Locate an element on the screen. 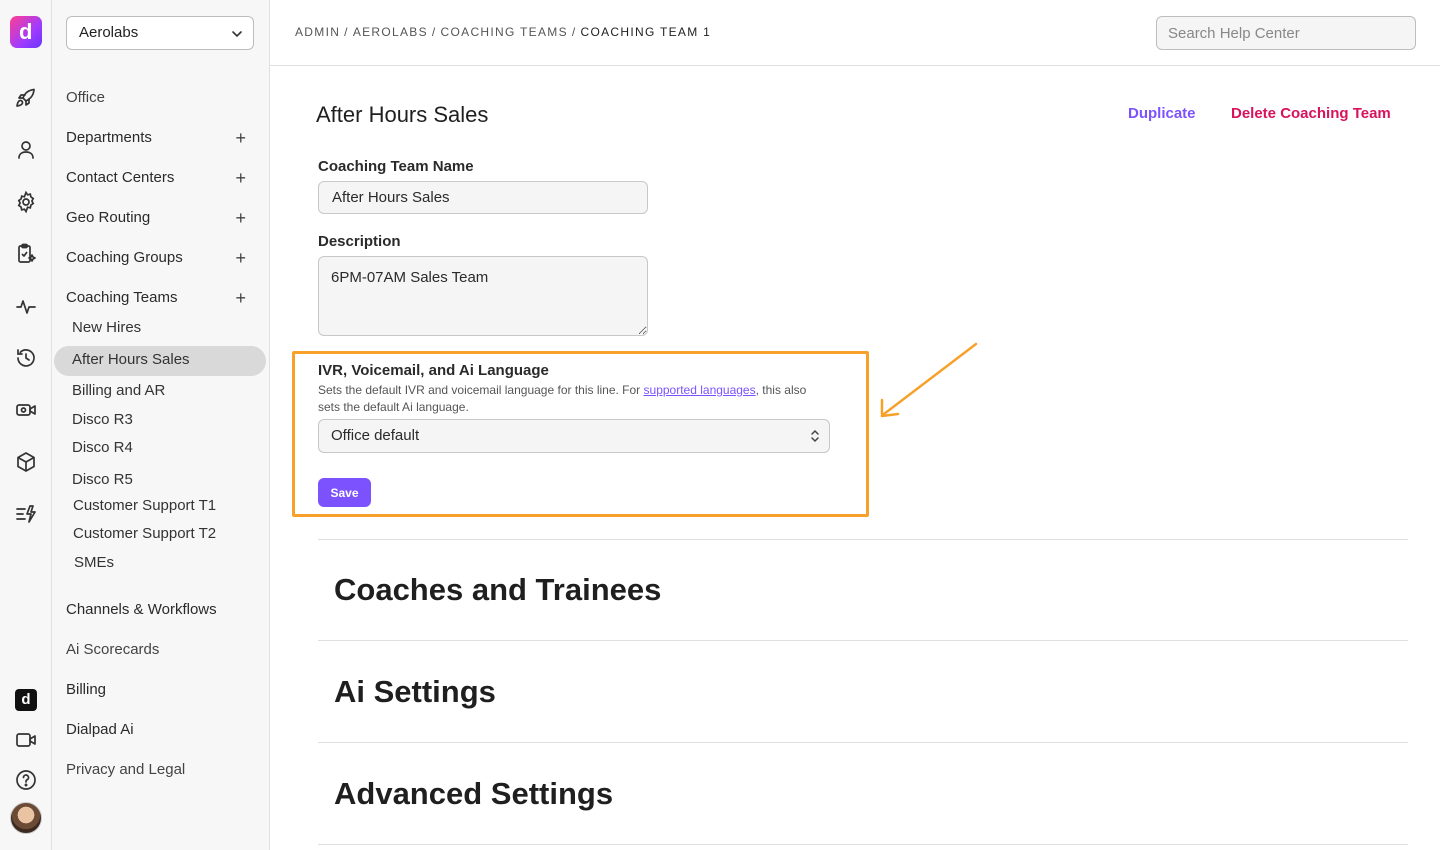 The height and width of the screenshot is (850, 1440). sidebar-subitem-smes: SMEs is located at coordinates (164, 563).